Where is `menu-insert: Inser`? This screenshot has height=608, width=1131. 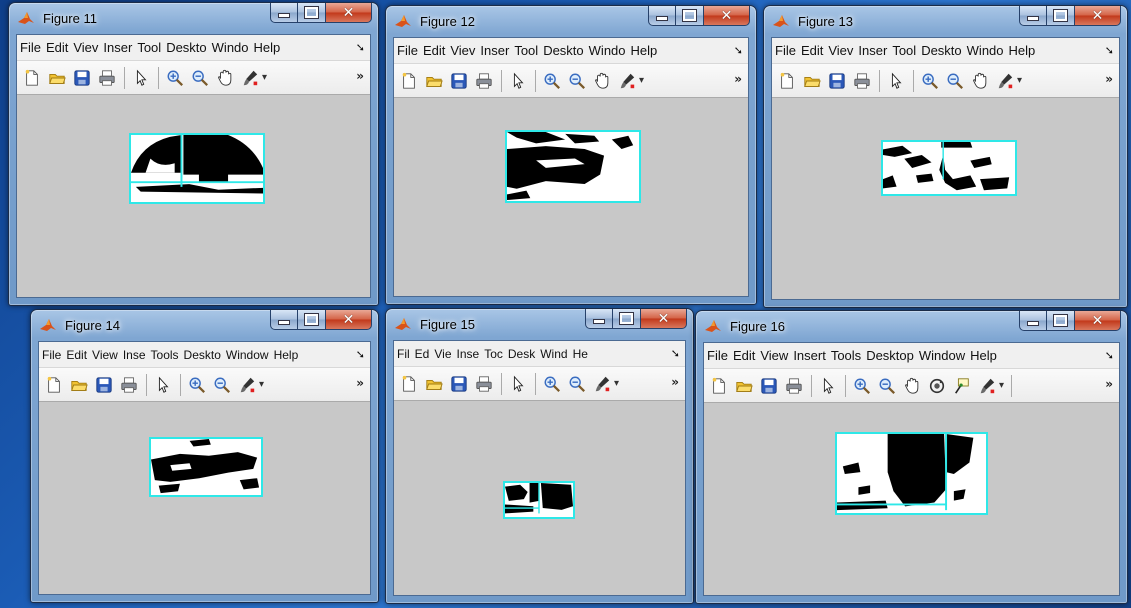
menu-insert: Inser is located at coordinates (872, 50).